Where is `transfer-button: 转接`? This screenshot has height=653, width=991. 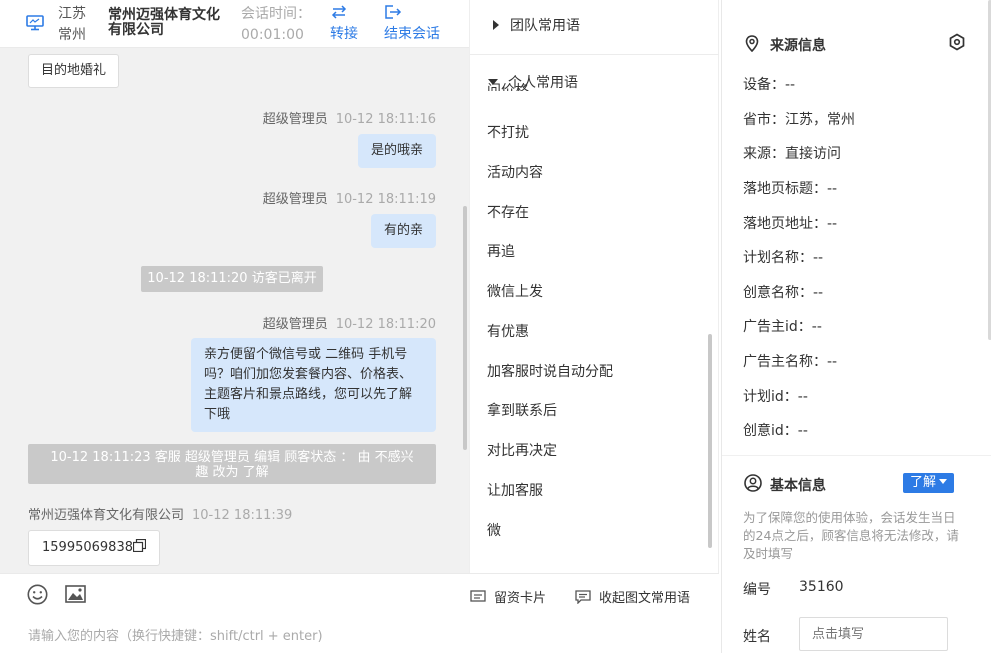 transfer-button: 转接 is located at coordinates (344, 24).